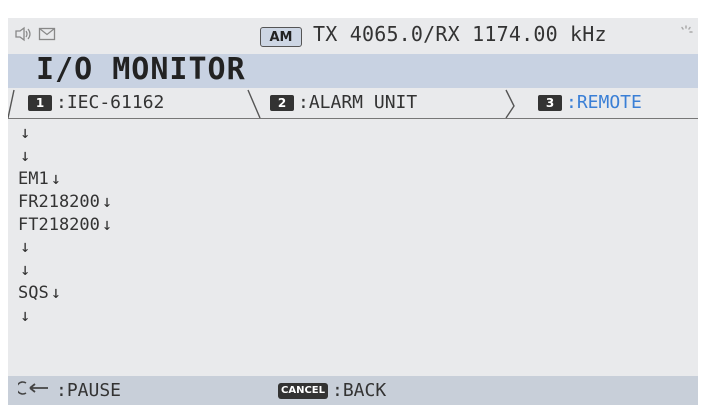 This screenshot has width=701, height=405. I want to click on tab-number-2: 2, so click(282, 102).